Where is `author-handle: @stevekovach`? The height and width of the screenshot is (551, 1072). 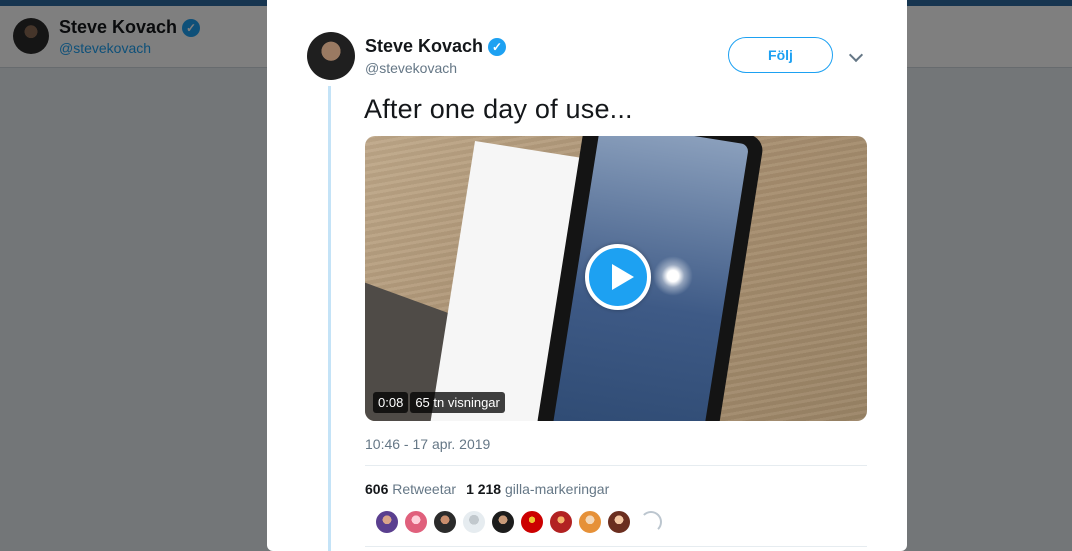 author-handle: @stevekovach is located at coordinates (411, 68).